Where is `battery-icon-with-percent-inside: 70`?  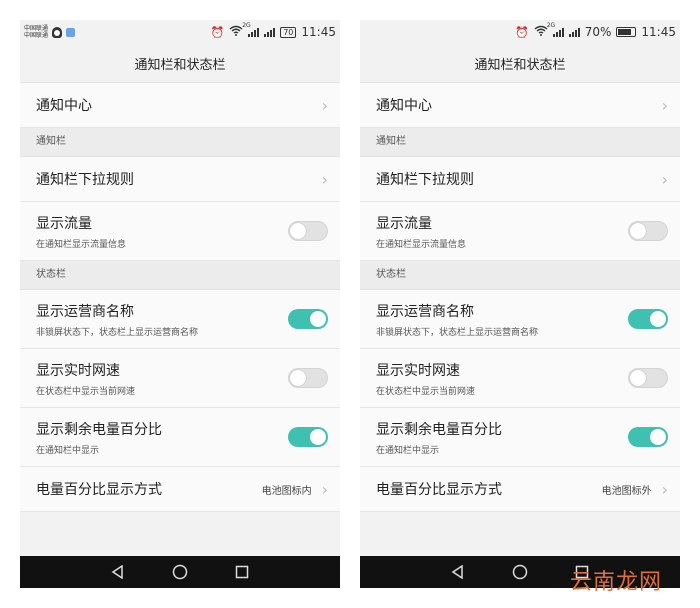 battery-icon-with-percent-inside: 70 is located at coordinates (288, 32).